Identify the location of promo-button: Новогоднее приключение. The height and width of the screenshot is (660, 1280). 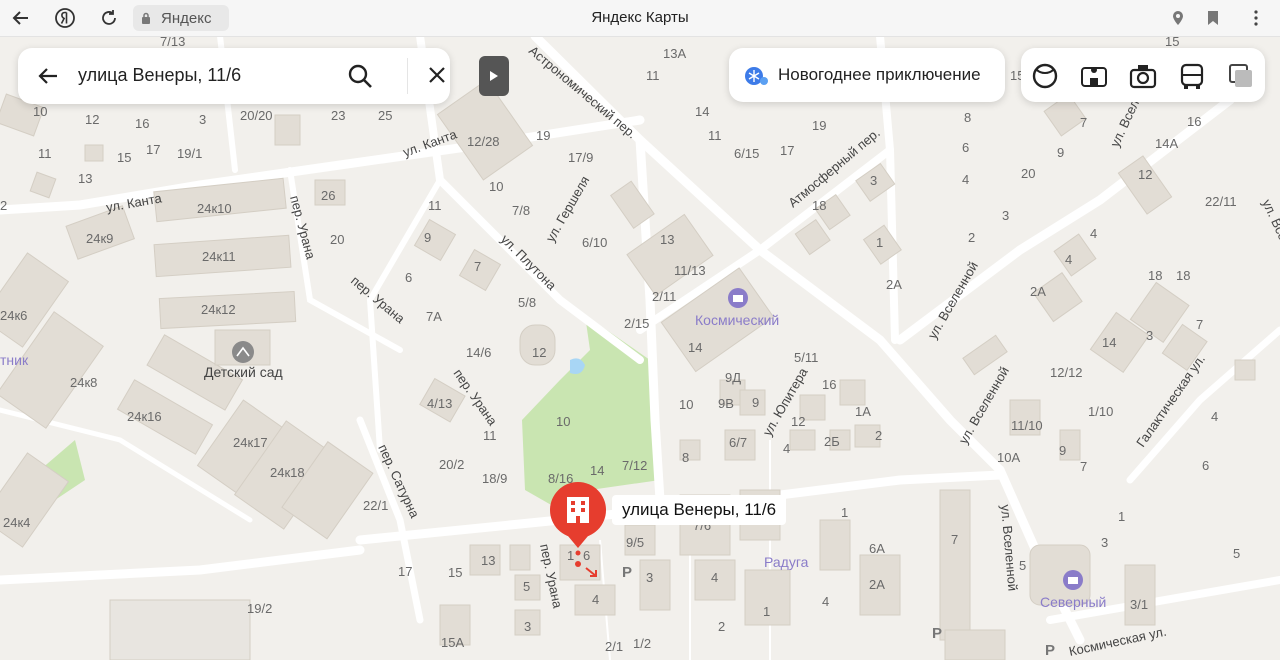
(867, 75).